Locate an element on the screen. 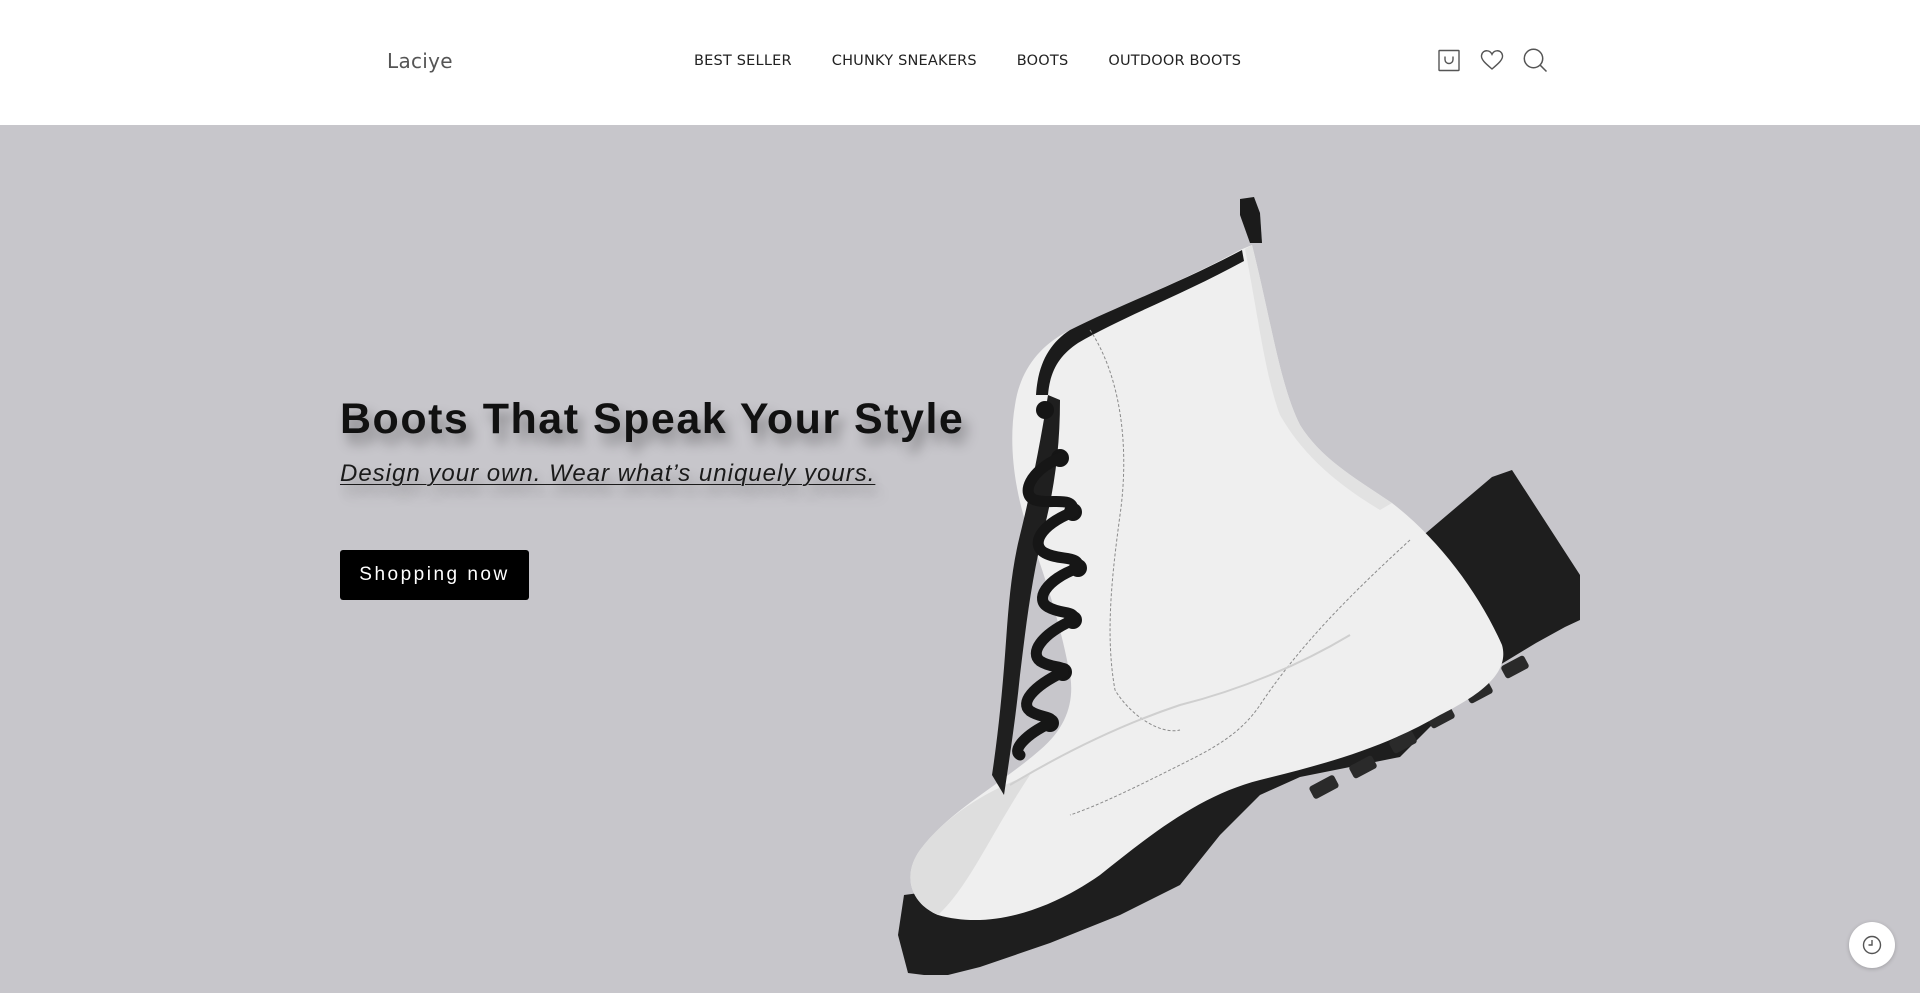  heart-icon is located at coordinates (1492, 60).